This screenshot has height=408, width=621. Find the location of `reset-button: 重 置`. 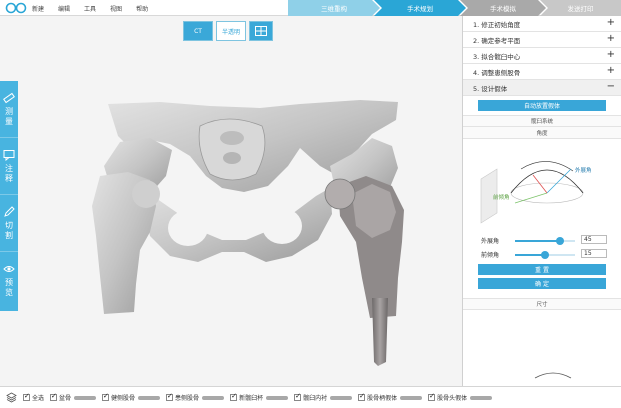

reset-button: 重 置 is located at coordinates (542, 269).